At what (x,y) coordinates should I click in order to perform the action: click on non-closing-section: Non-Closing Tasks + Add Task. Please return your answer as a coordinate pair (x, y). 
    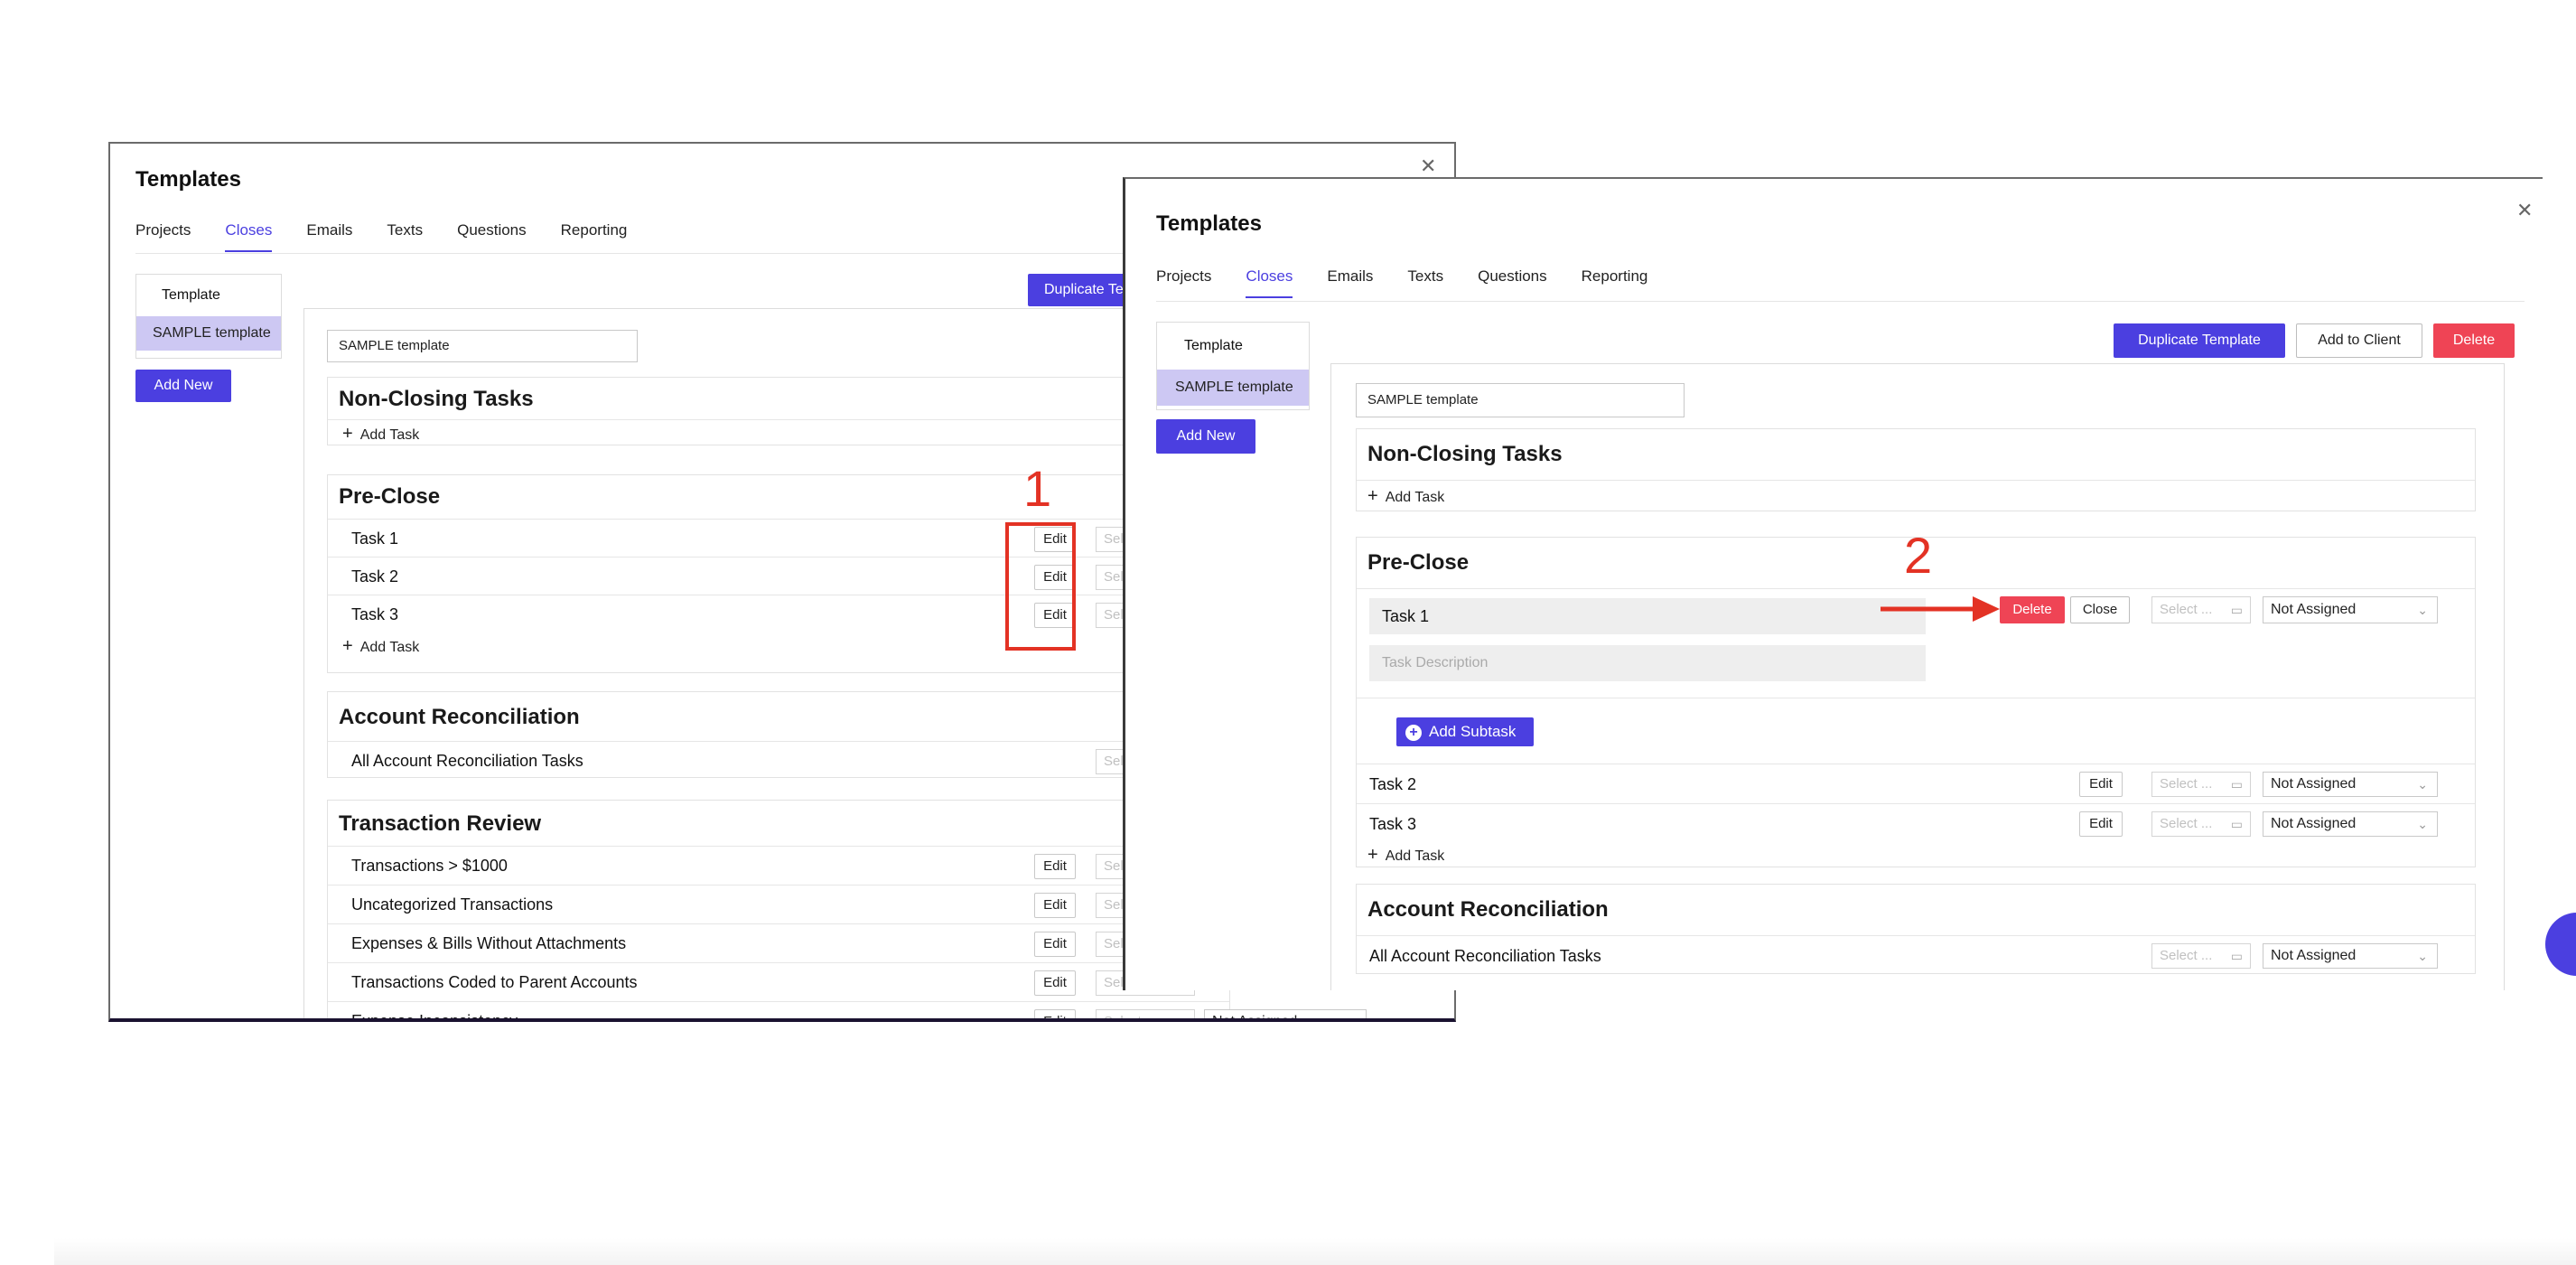
    Looking at the image, I should click on (760, 411).